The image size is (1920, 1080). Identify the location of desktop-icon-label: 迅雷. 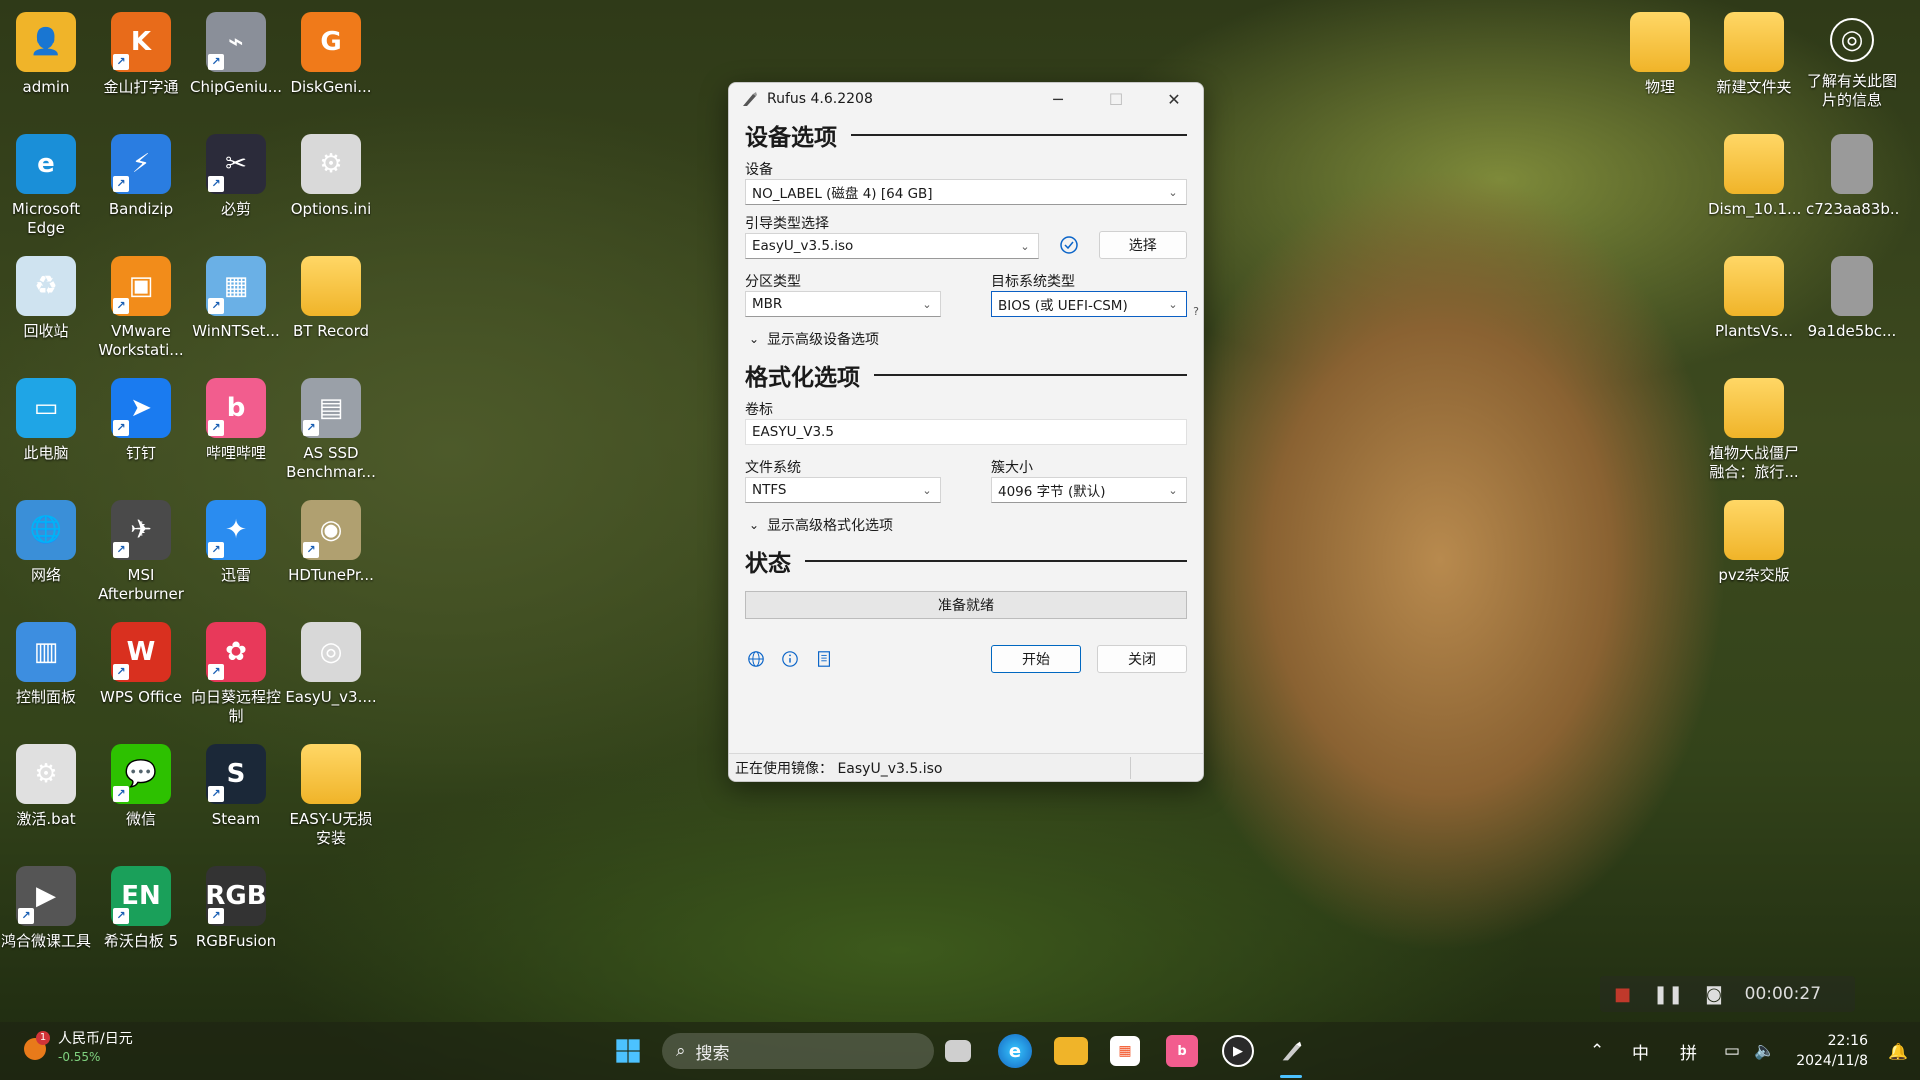
(235, 575).